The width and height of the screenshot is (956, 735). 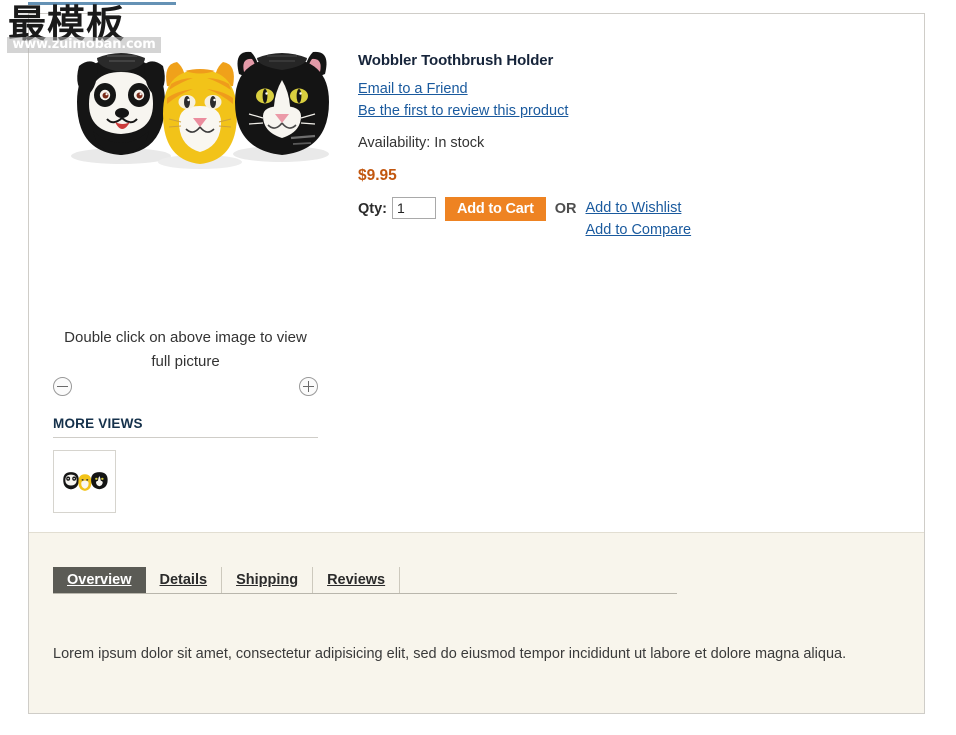 I want to click on availability-status: Availability: In stock, so click(x=421, y=143).